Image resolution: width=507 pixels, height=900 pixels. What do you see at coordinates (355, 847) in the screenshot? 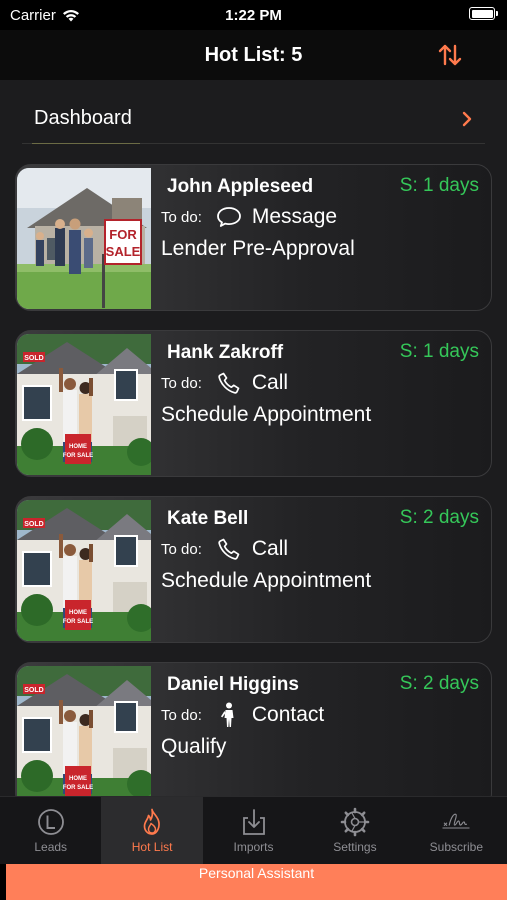
I see `tab-label: Settings` at bounding box center [355, 847].